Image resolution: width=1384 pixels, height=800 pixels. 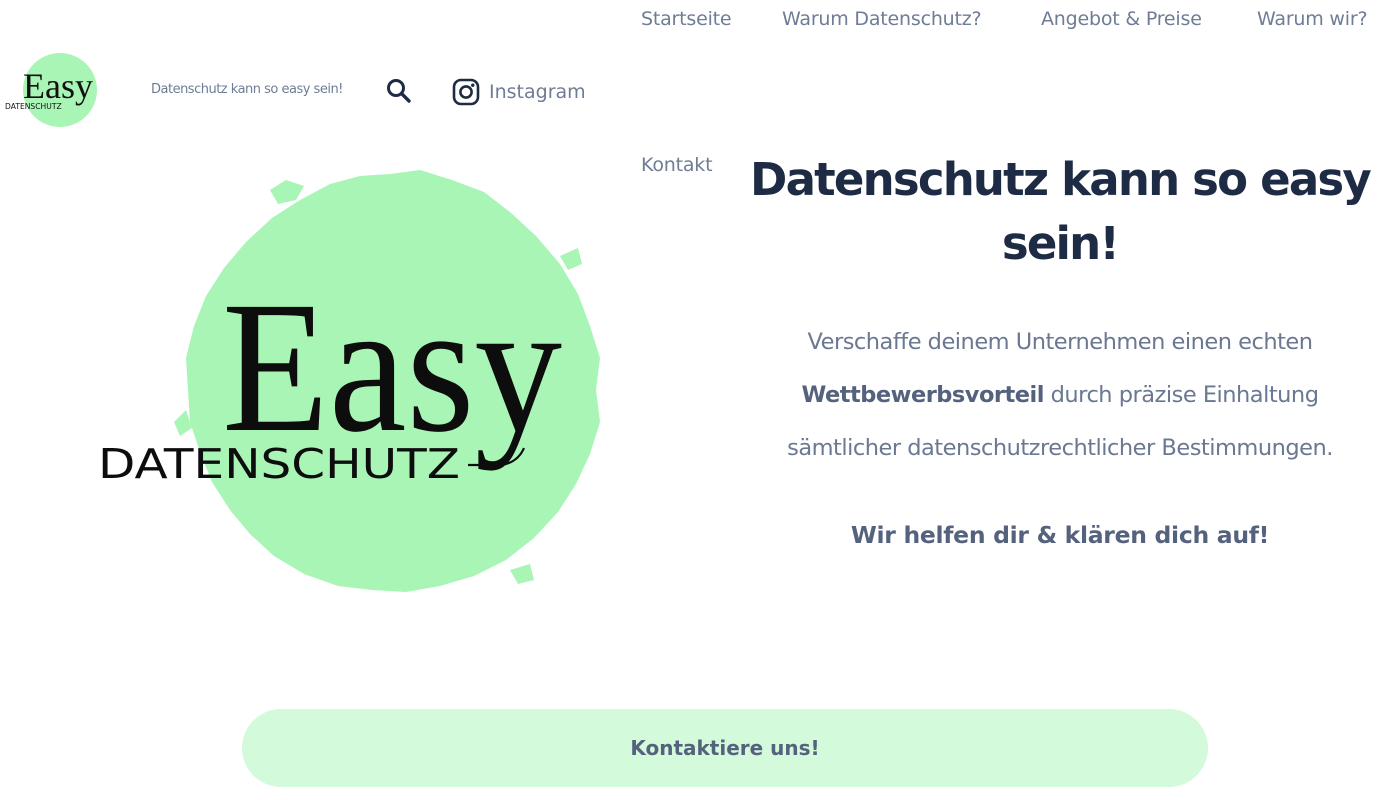 I want to click on instagram-link: Instagram, so click(x=519, y=92).